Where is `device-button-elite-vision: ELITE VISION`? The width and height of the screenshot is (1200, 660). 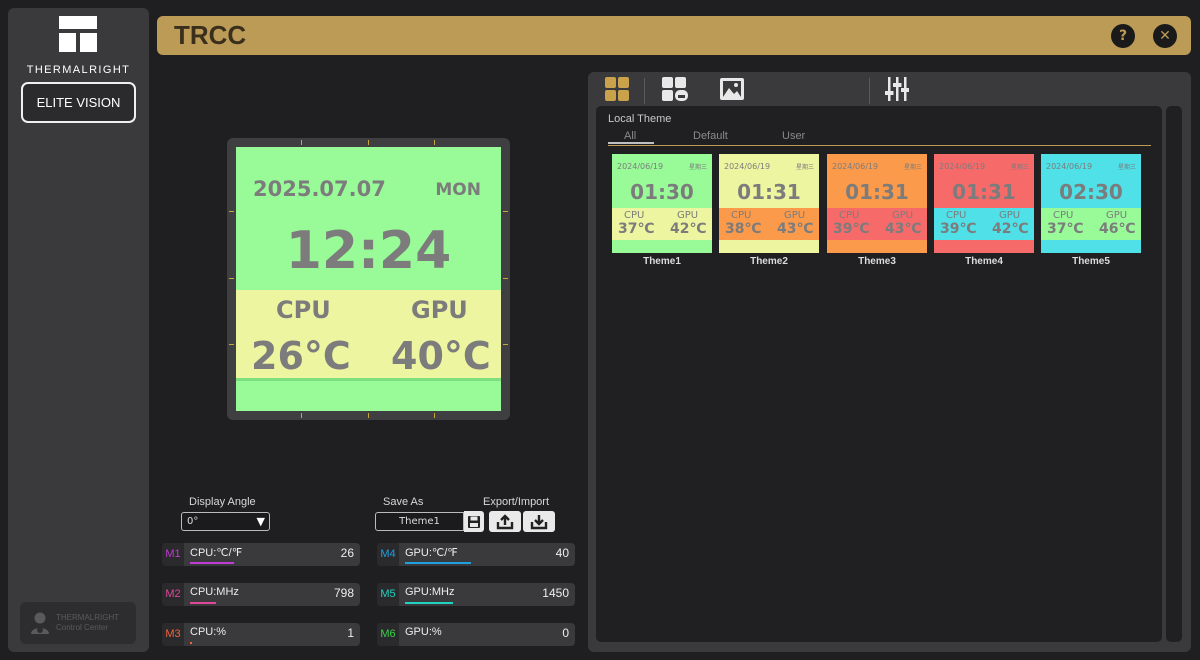
device-button-elite-vision: ELITE VISION is located at coordinates (78, 102).